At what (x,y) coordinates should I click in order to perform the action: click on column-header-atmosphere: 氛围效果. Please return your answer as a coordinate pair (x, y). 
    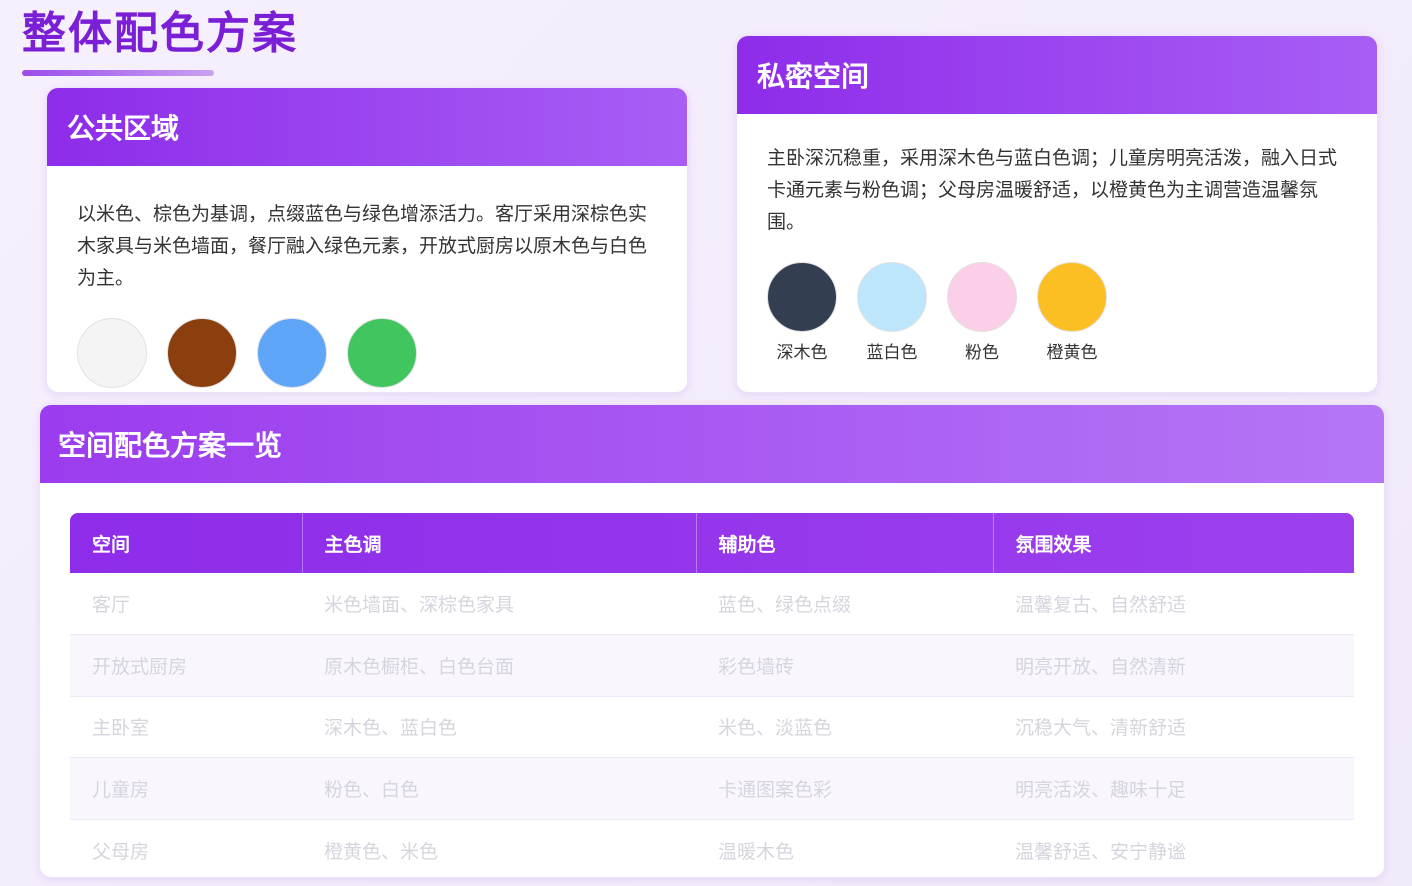
    Looking at the image, I should click on (1053, 544).